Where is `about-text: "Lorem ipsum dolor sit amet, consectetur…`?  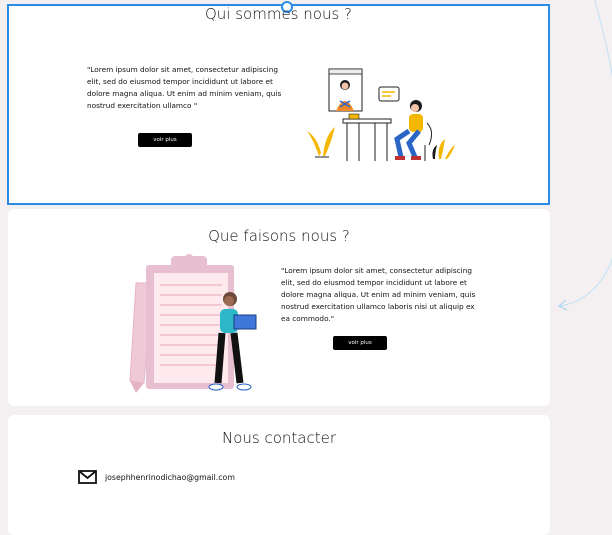 about-text: "Lorem ipsum dolor sit amet, consectetur… is located at coordinates (184, 87).